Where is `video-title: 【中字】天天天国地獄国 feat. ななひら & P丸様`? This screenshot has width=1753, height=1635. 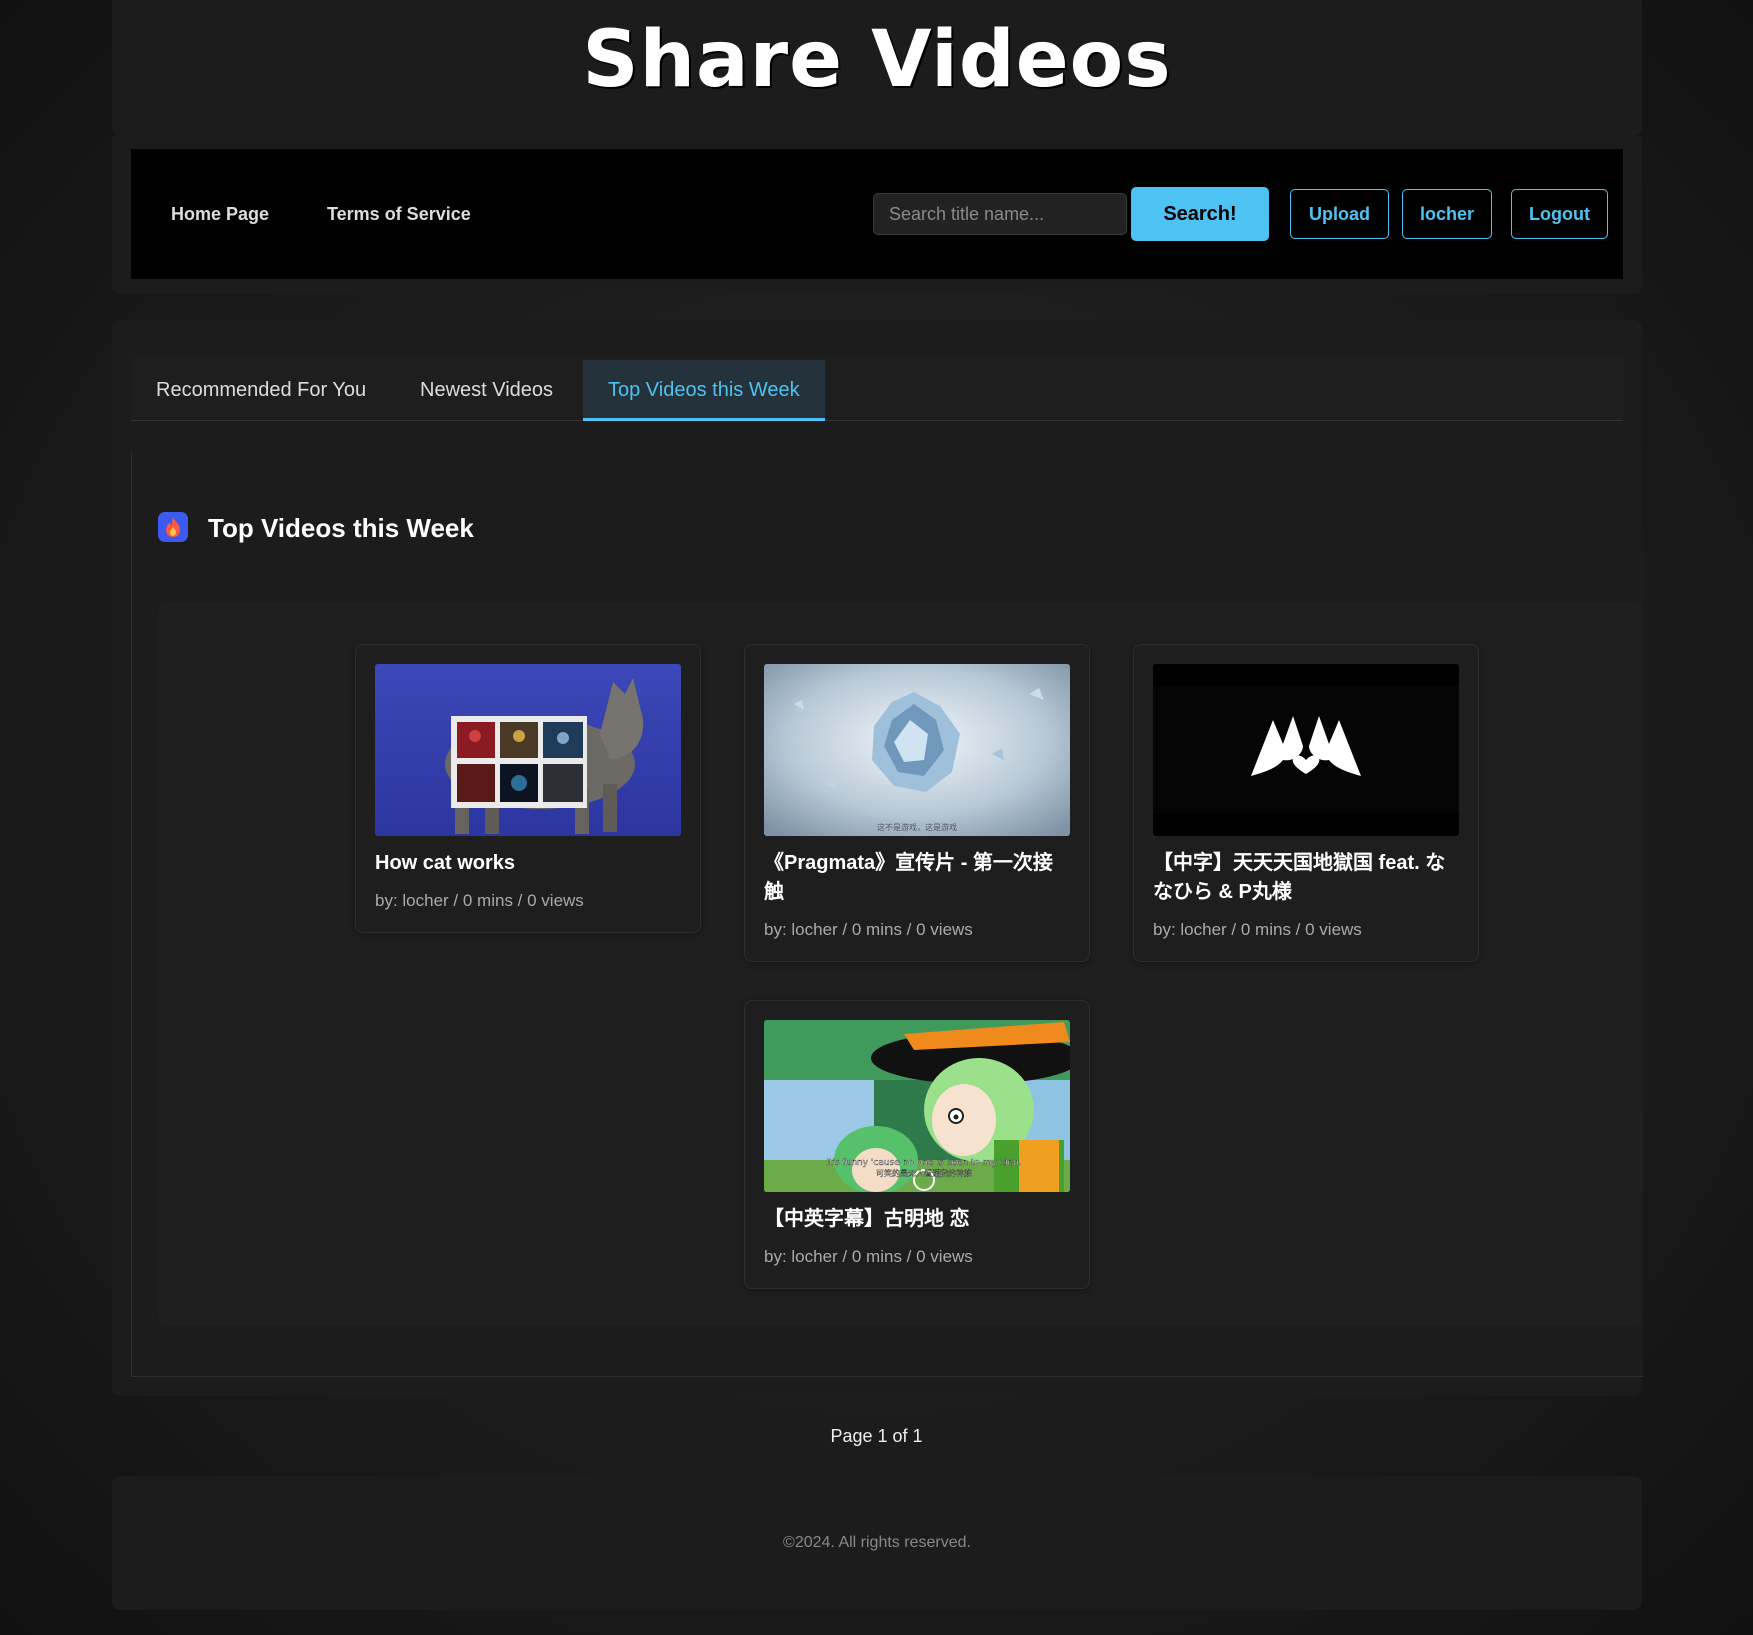 video-title: 【中字】天天天国地獄国 feat. ななひら & P丸様 is located at coordinates (1306, 878).